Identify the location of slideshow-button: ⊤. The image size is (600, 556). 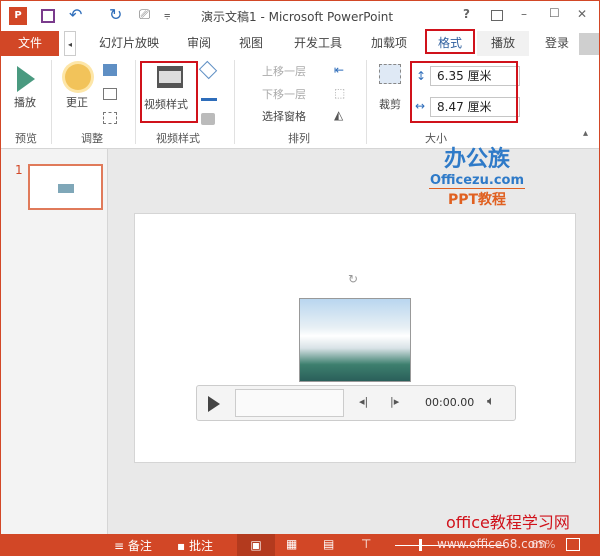
(366, 544).